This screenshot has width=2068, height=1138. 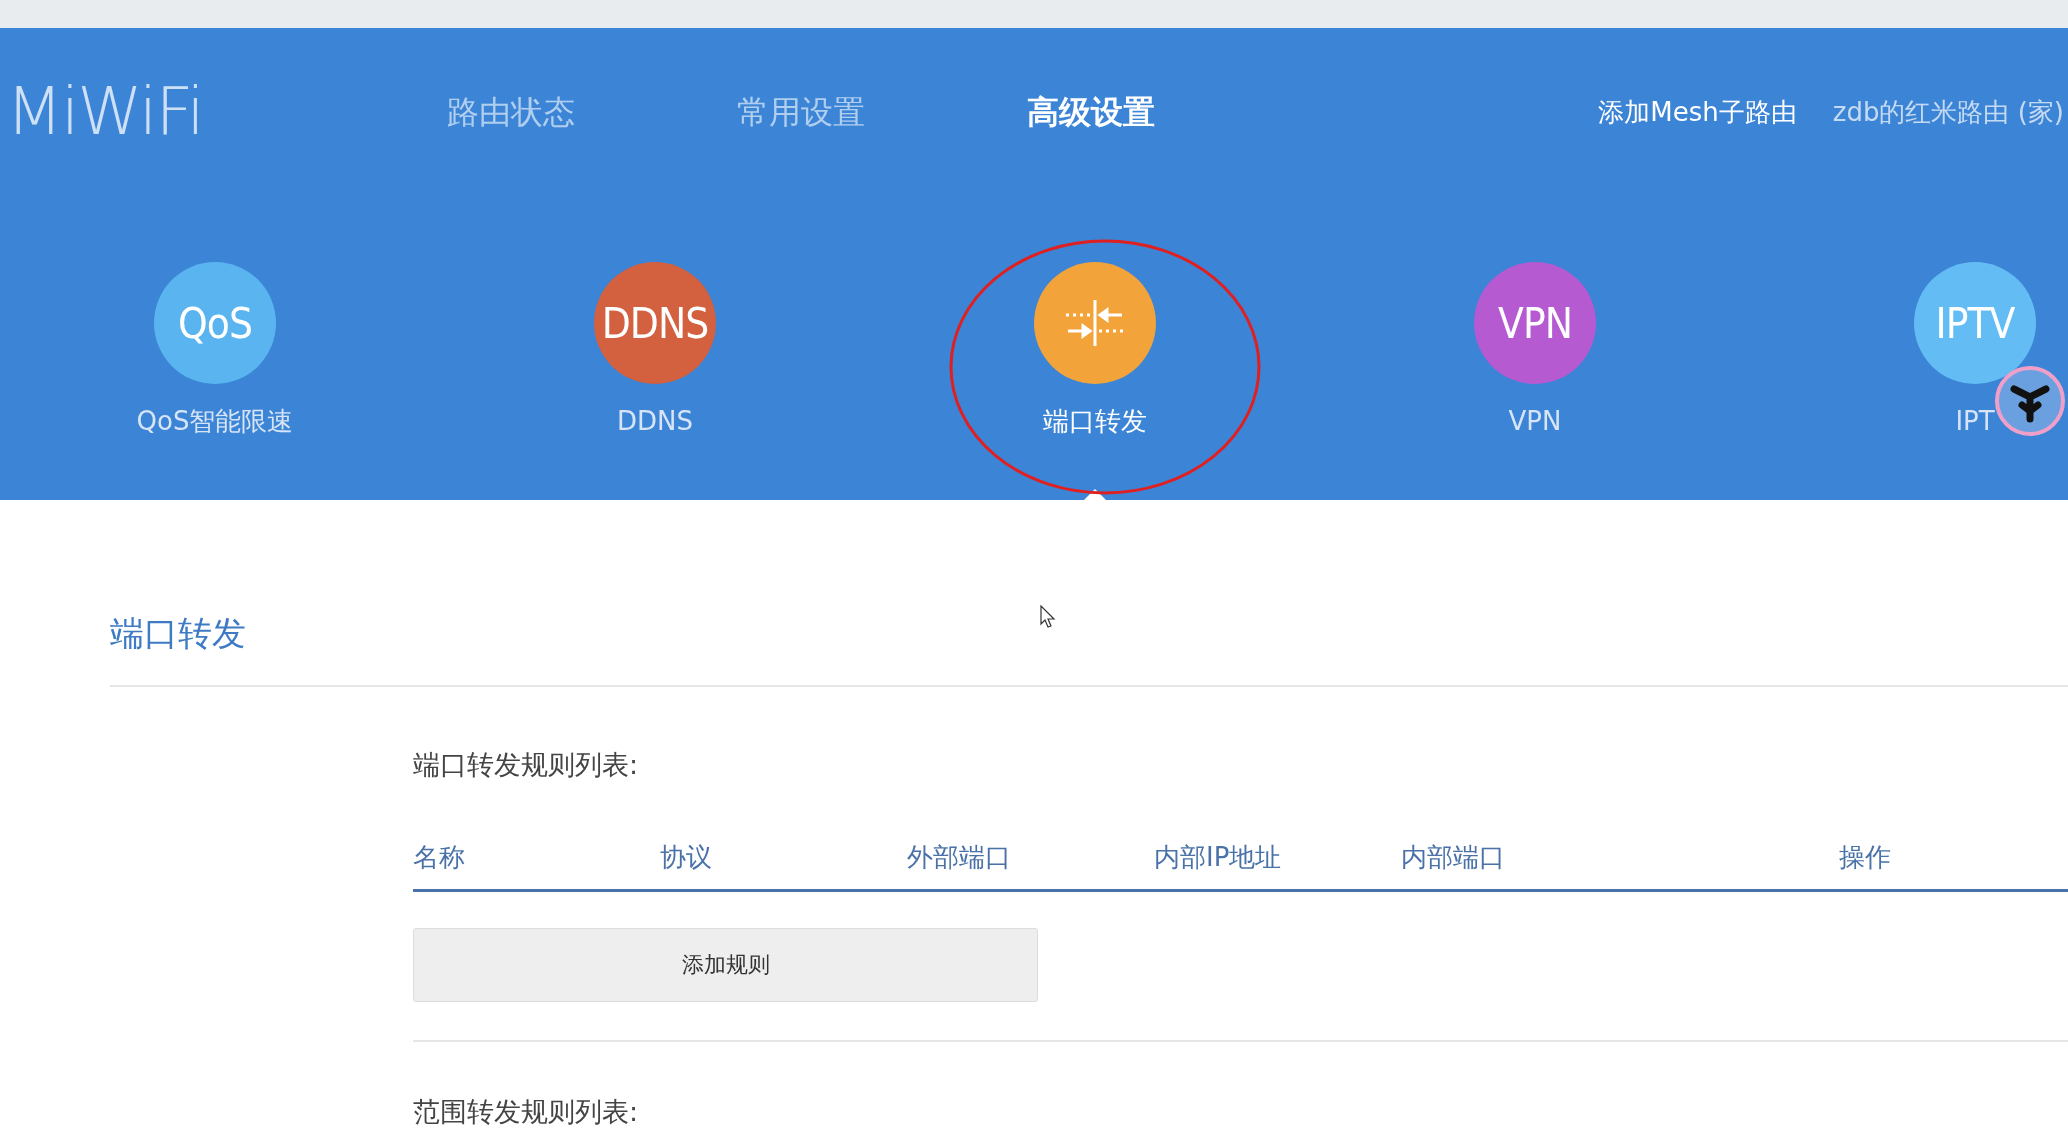 I want to click on feature-badge: QoS, so click(x=215, y=323).